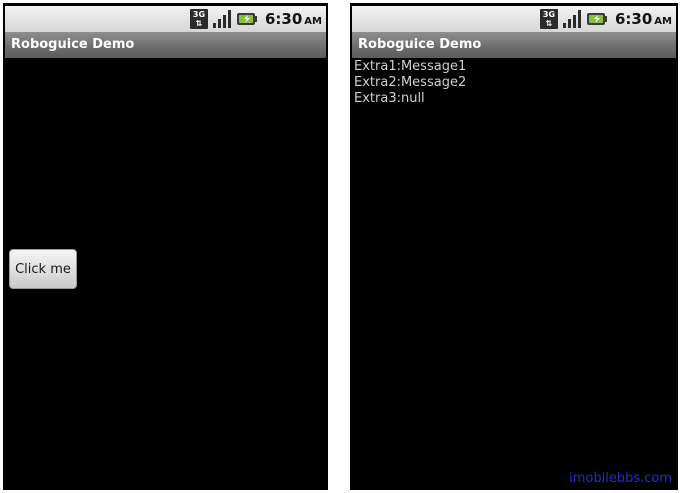 The width and height of the screenshot is (681, 493). What do you see at coordinates (43, 269) in the screenshot?
I see `click-me-button: Click me` at bounding box center [43, 269].